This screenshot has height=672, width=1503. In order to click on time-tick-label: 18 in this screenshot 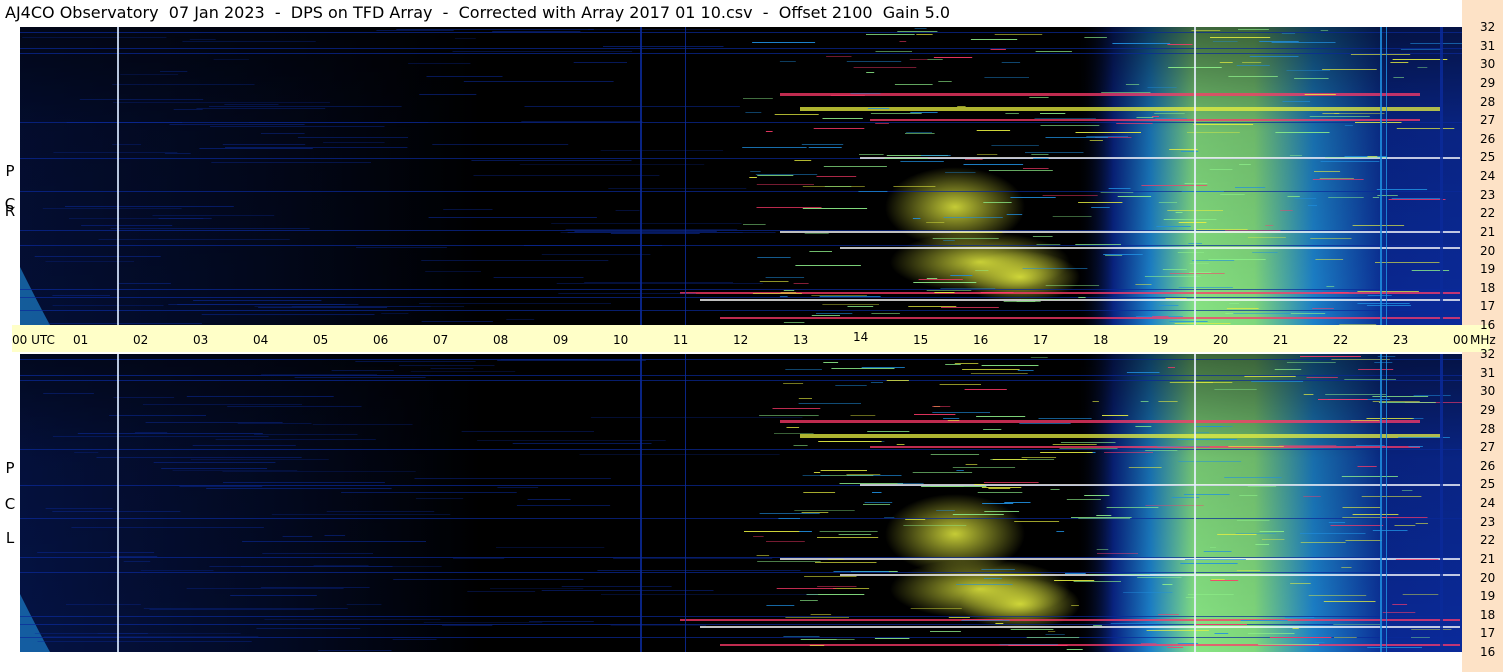, I will do `click(1101, 340)`.